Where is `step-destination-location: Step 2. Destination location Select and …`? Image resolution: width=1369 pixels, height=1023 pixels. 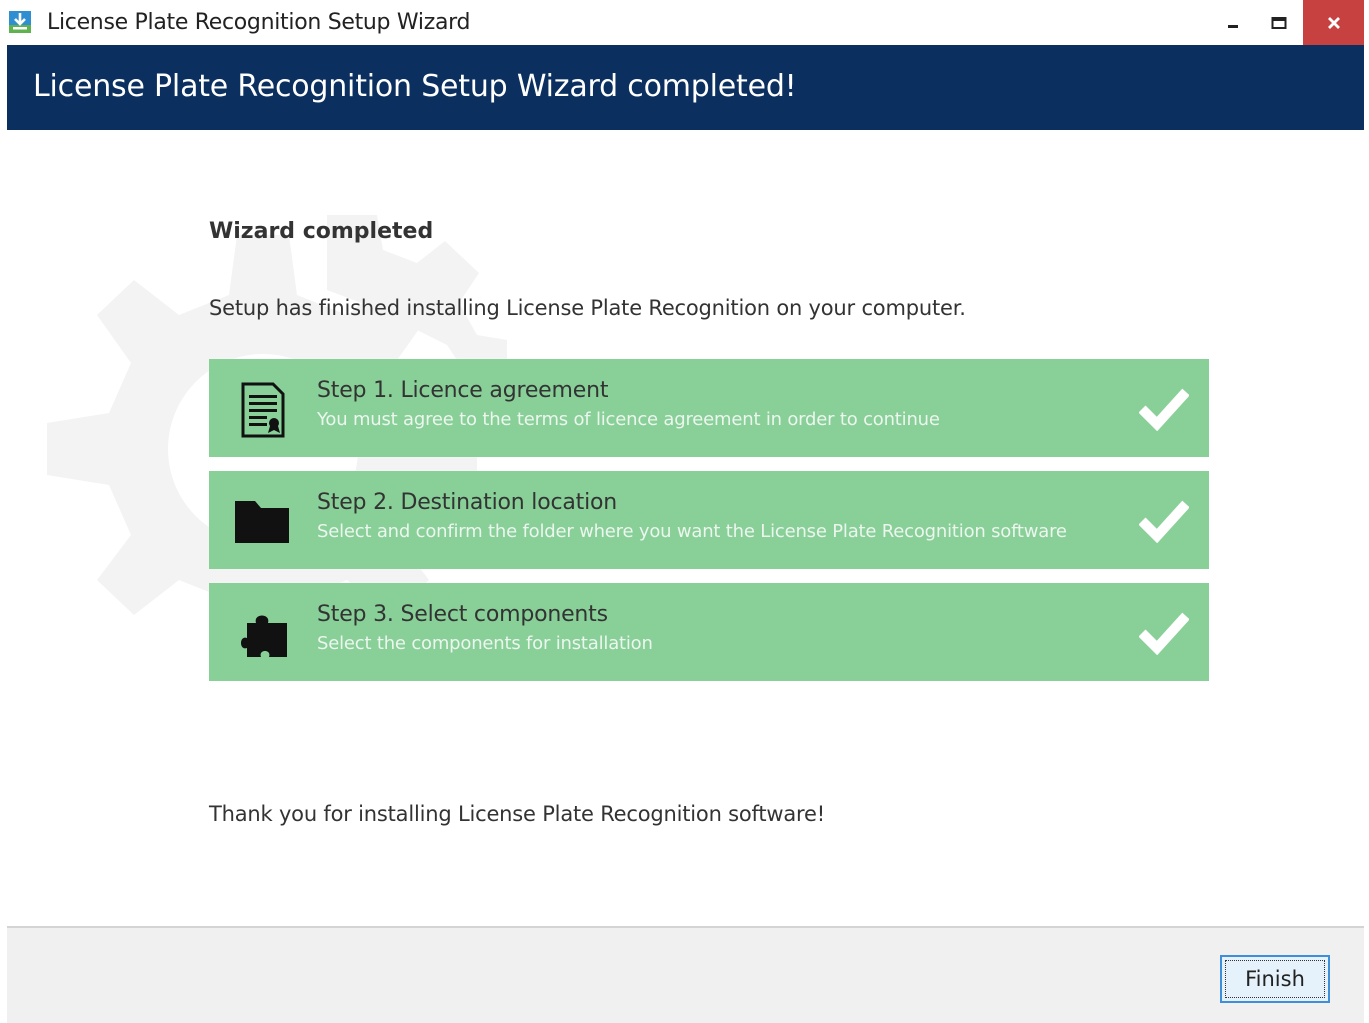 step-destination-location: Step 2. Destination location Select and … is located at coordinates (709, 520).